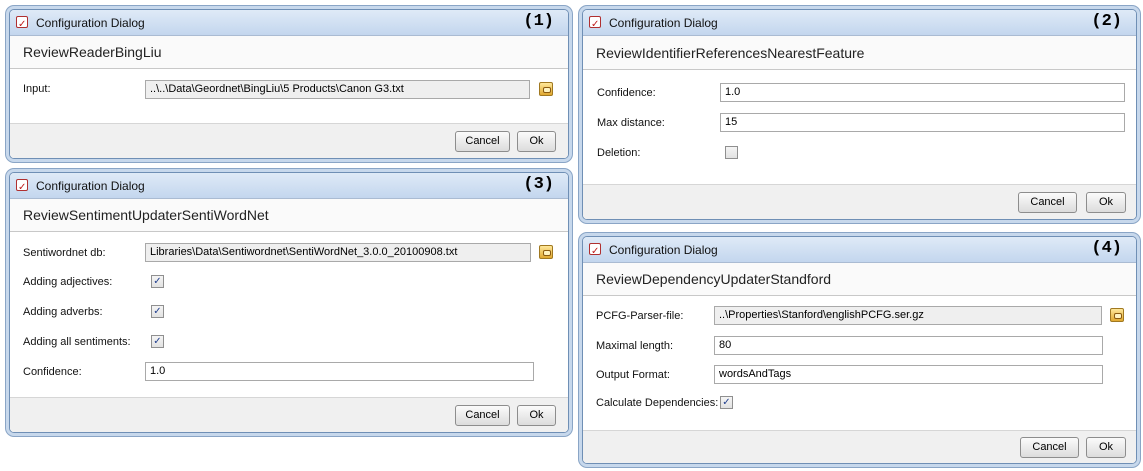  I want to click on title-bar: Configuration Dialog (1), so click(289, 24).